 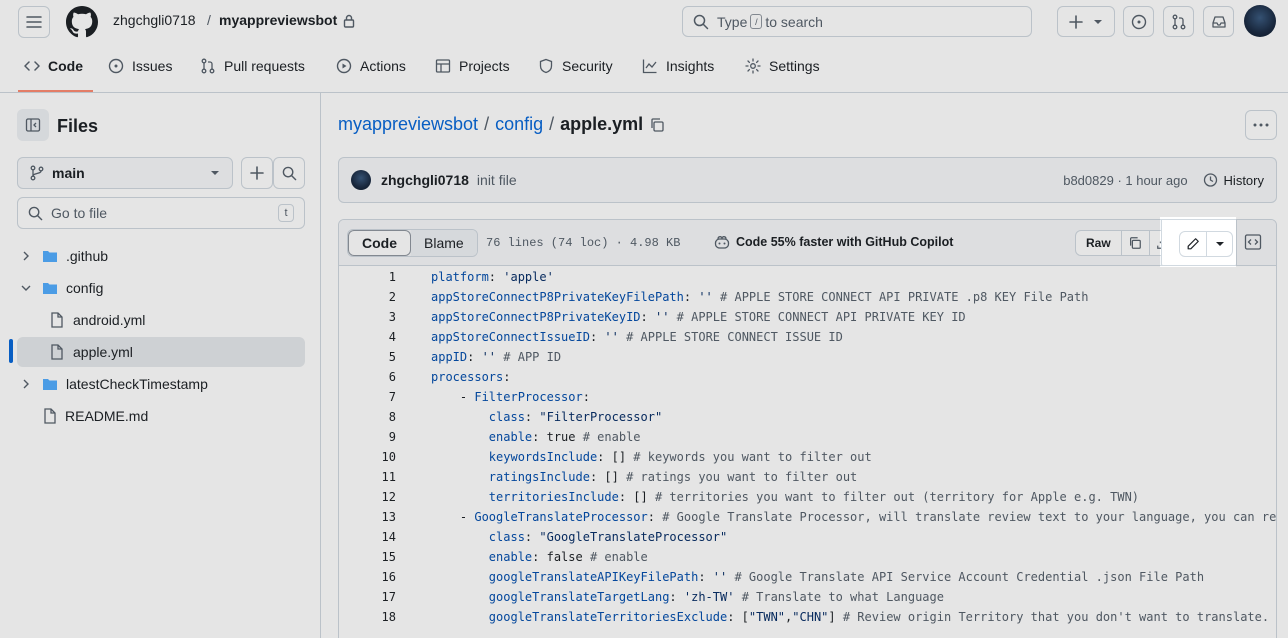 I want to click on copy-path-icon, so click(x=657, y=125).